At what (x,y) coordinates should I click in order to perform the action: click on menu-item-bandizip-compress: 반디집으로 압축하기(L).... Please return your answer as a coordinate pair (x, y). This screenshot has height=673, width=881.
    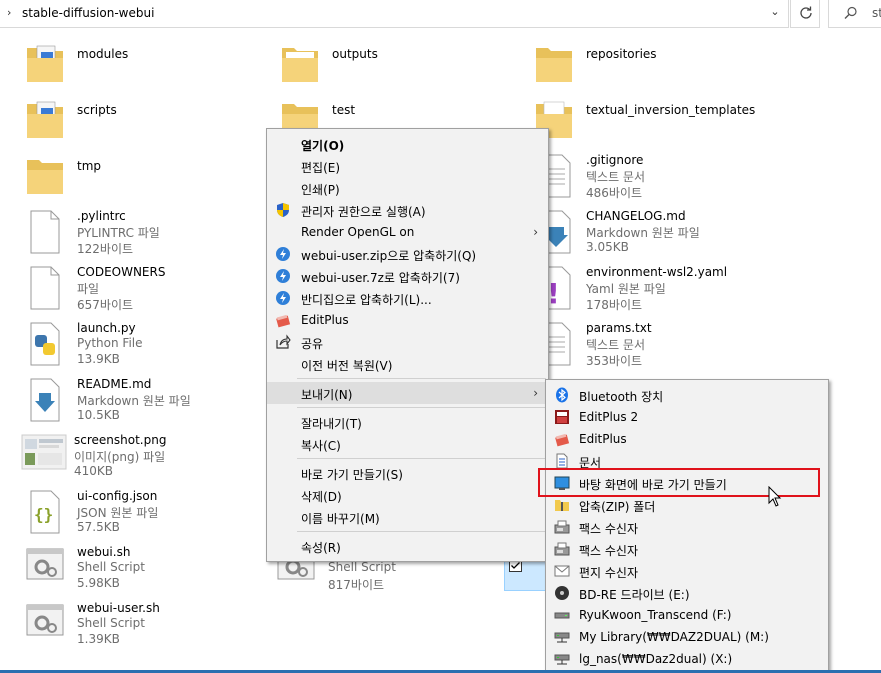
    Looking at the image, I should click on (407, 298).